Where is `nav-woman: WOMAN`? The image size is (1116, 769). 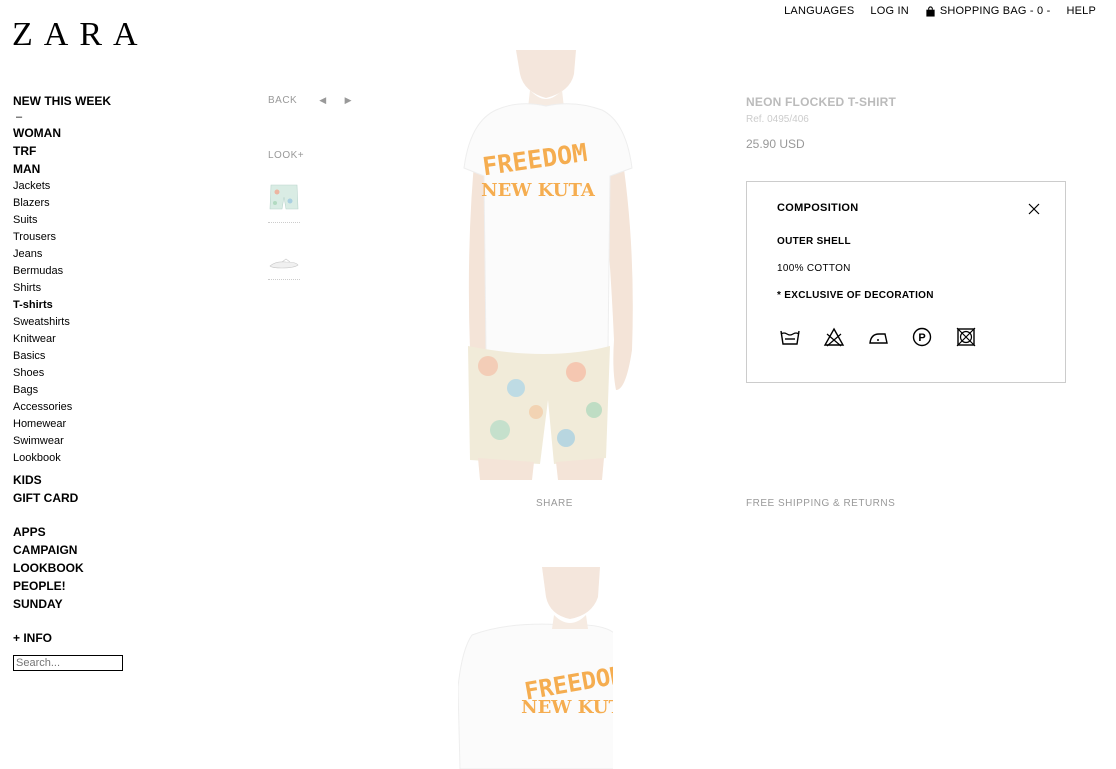
nav-woman: WOMAN is located at coordinates (78, 133).